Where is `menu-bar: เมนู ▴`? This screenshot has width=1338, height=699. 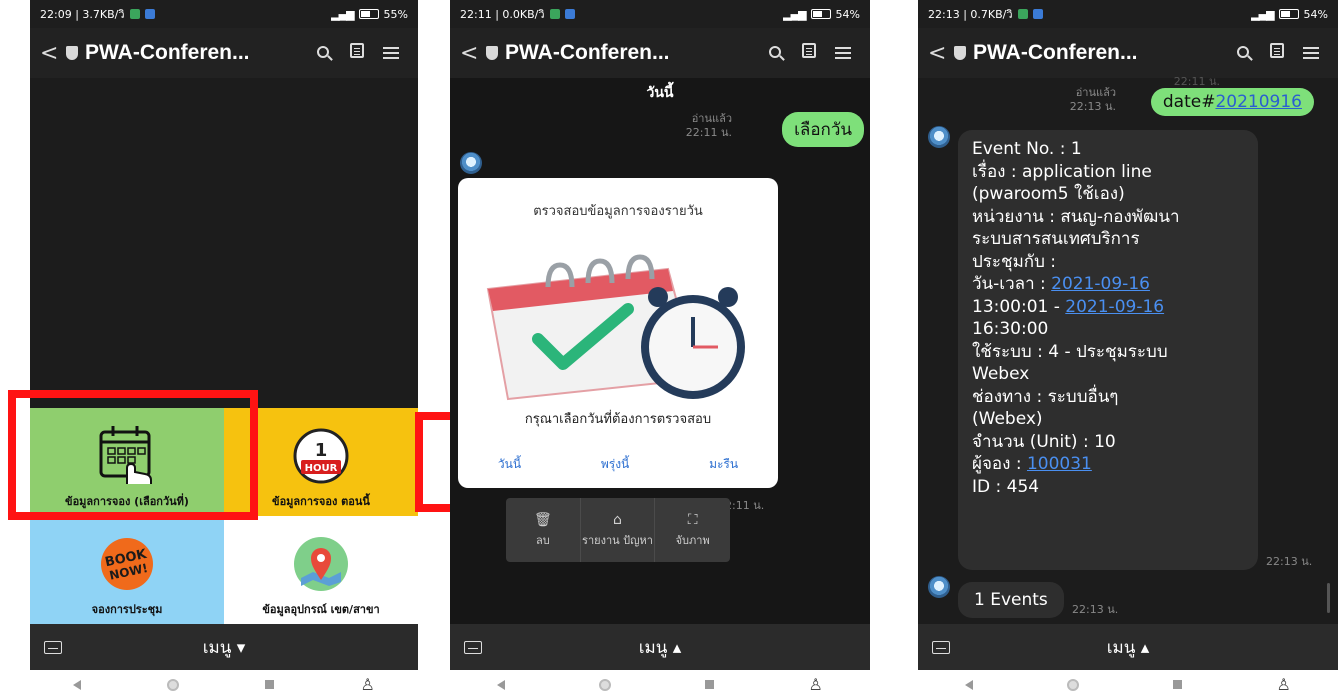
menu-bar: เมนู ▴ is located at coordinates (1128, 647).